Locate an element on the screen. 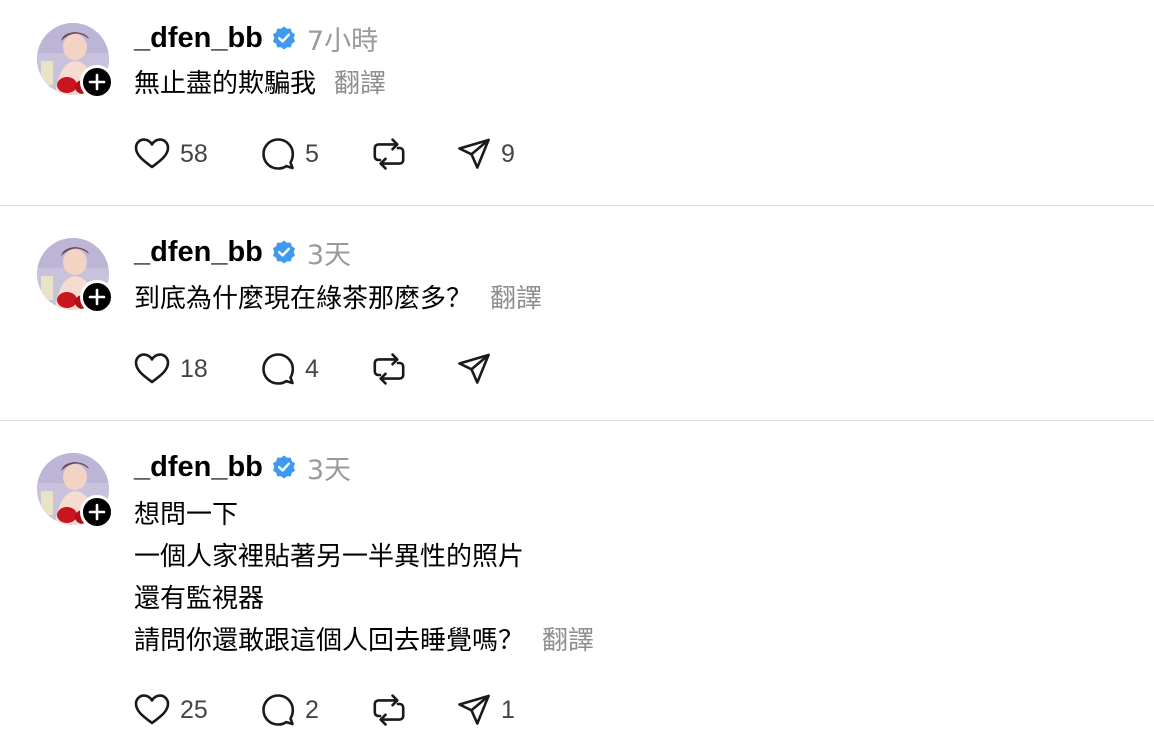 The image size is (1154, 736). action-bar: 25 2 1 is located at coordinates (324, 710).